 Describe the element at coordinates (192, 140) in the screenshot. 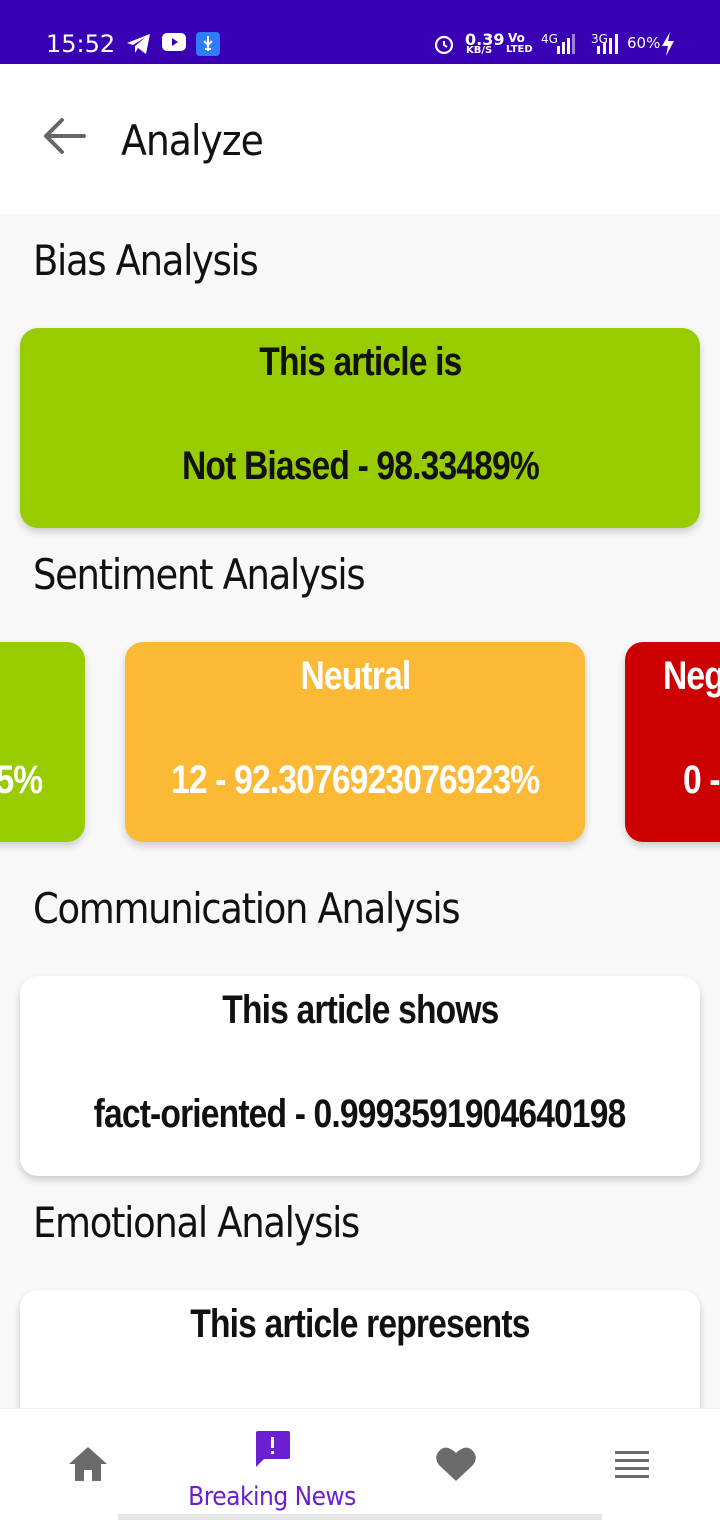

I see `page-title: Analyze` at that location.